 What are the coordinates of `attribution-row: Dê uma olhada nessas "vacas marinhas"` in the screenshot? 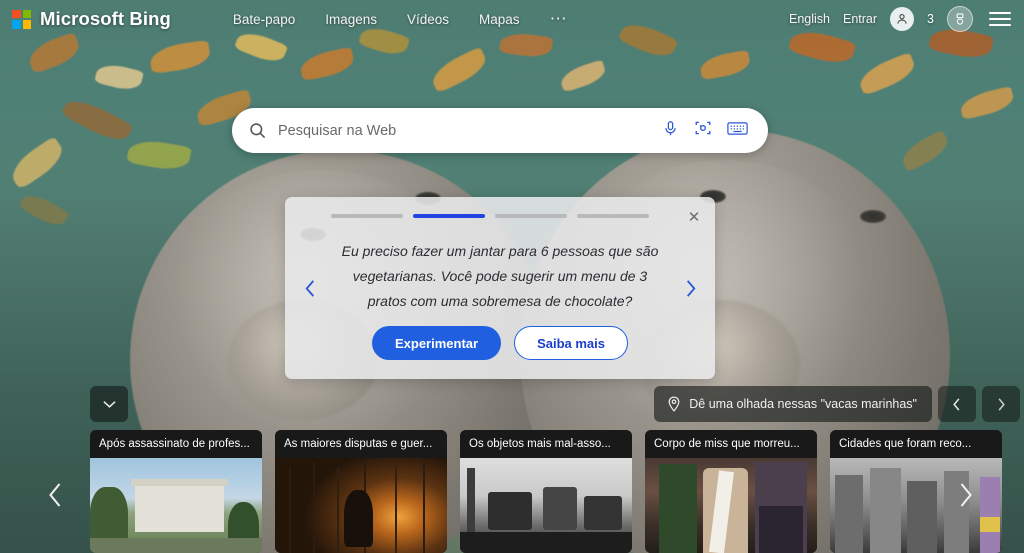 It's located at (512, 404).